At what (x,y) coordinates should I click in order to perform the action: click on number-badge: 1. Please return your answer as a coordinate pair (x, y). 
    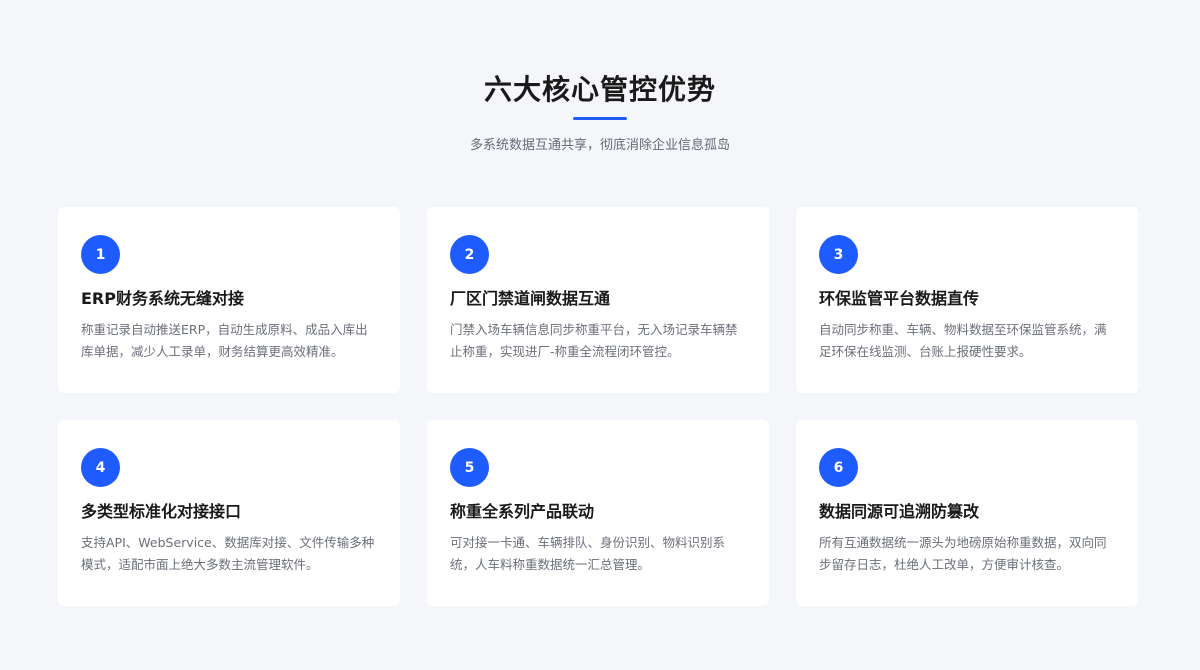
    Looking at the image, I should click on (100, 254).